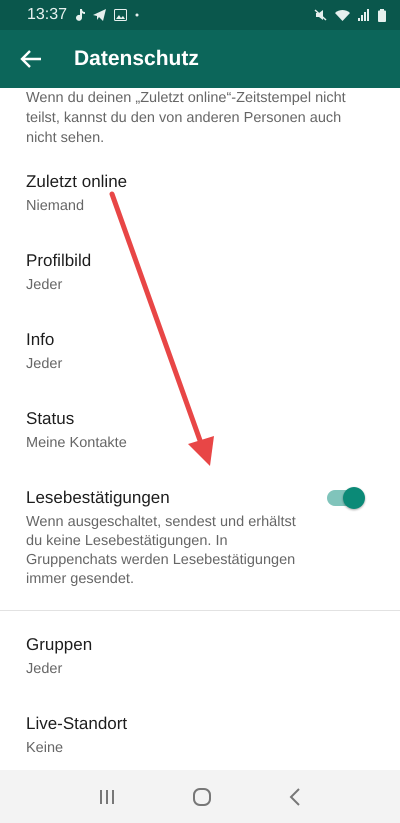  What do you see at coordinates (59, 261) in the screenshot?
I see `setting-title: Profilbild` at bounding box center [59, 261].